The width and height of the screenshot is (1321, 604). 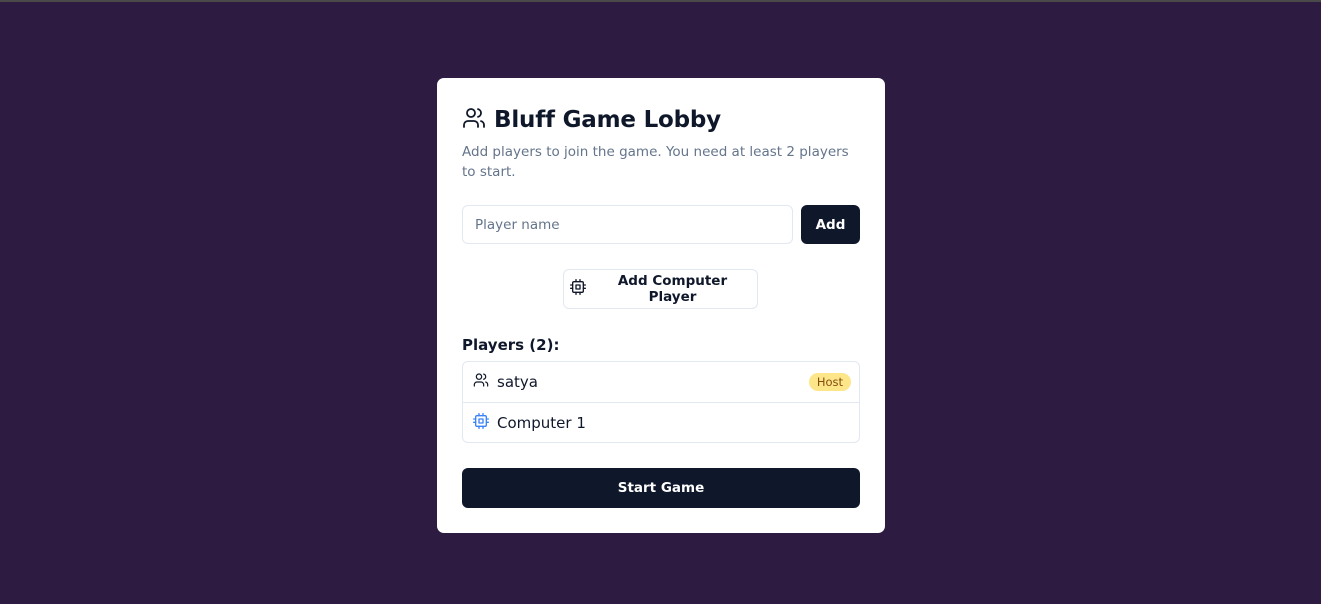 I want to click on player-name: satya, so click(x=517, y=382).